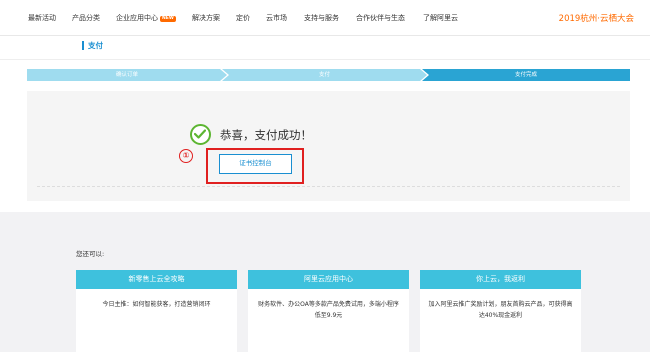  I want to click on also-label: 您还可以:, so click(90, 254).